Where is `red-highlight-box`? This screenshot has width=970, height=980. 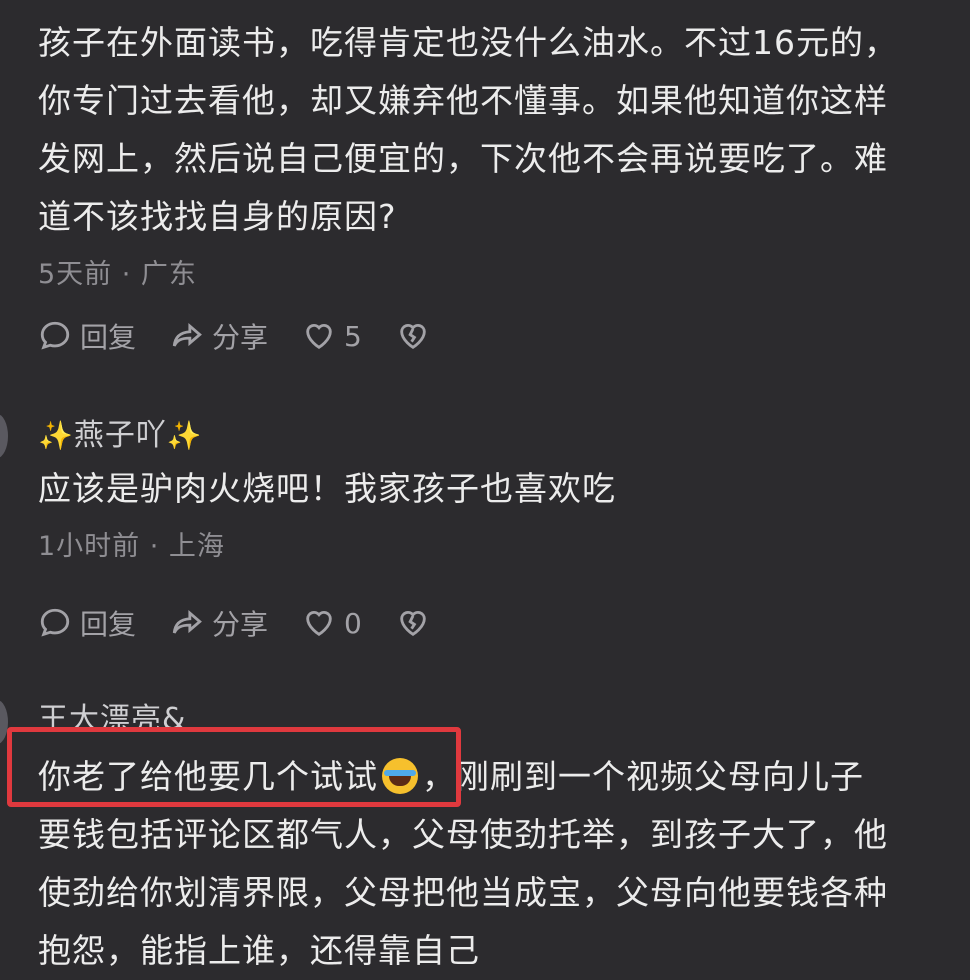
red-highlight-box is located at coordinates (234, 767).